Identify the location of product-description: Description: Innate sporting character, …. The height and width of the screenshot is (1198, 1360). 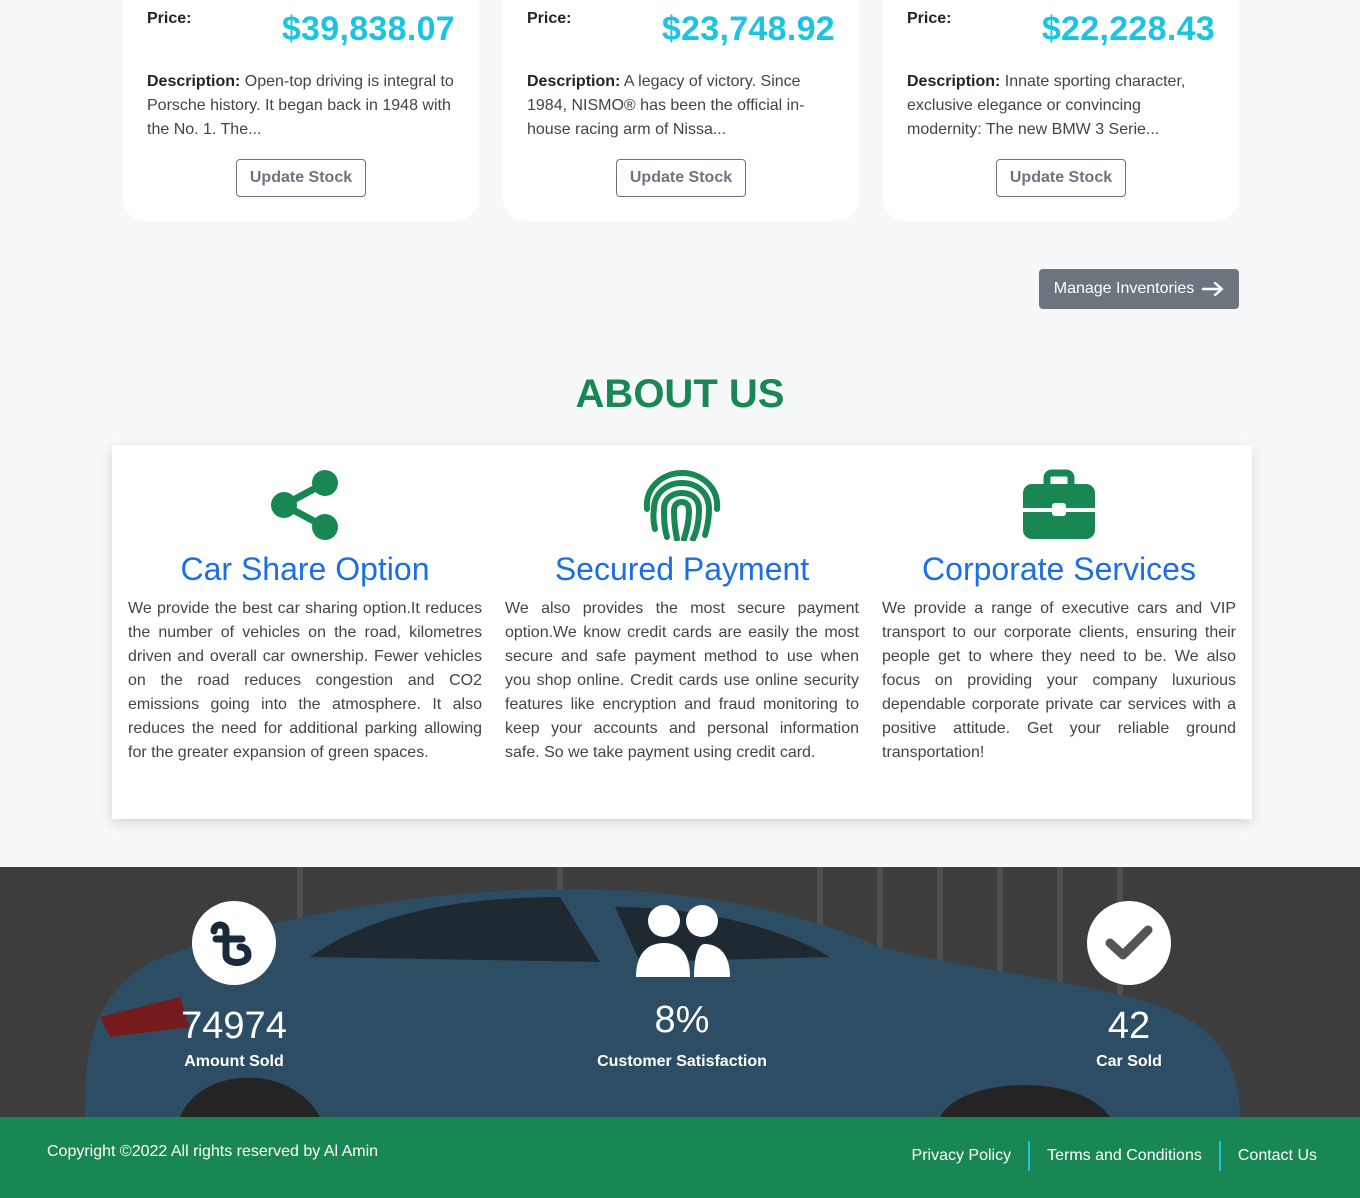
(1061, 106).